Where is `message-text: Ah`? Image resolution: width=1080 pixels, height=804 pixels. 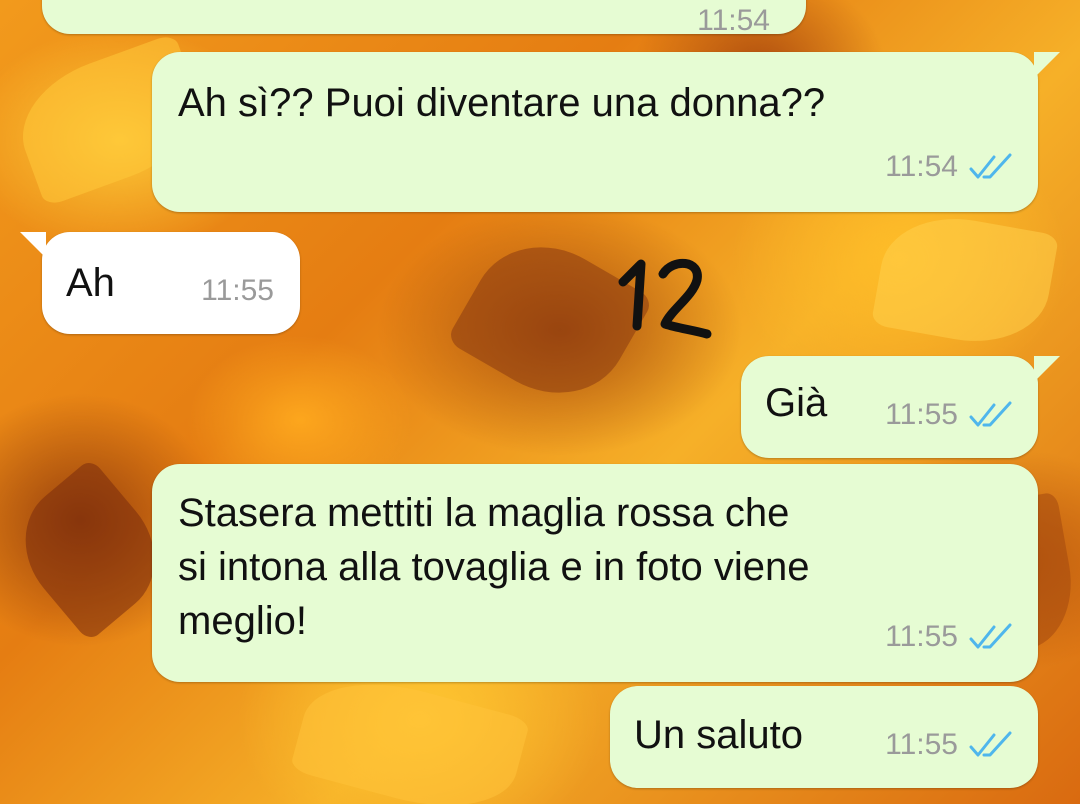 message-text: Ah is located at coordinates (90, 283).